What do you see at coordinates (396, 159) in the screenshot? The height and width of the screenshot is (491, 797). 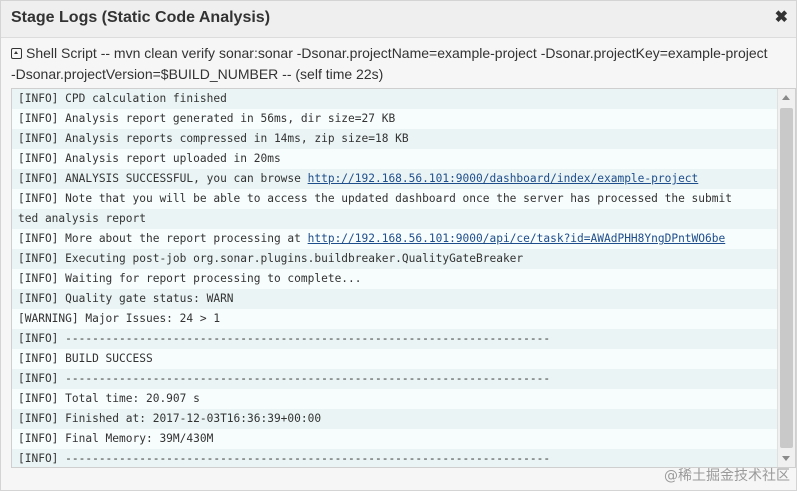 I see `log-line: [INFO] Analysis report uploaded in 20ms` at bounding box center [396, 159].